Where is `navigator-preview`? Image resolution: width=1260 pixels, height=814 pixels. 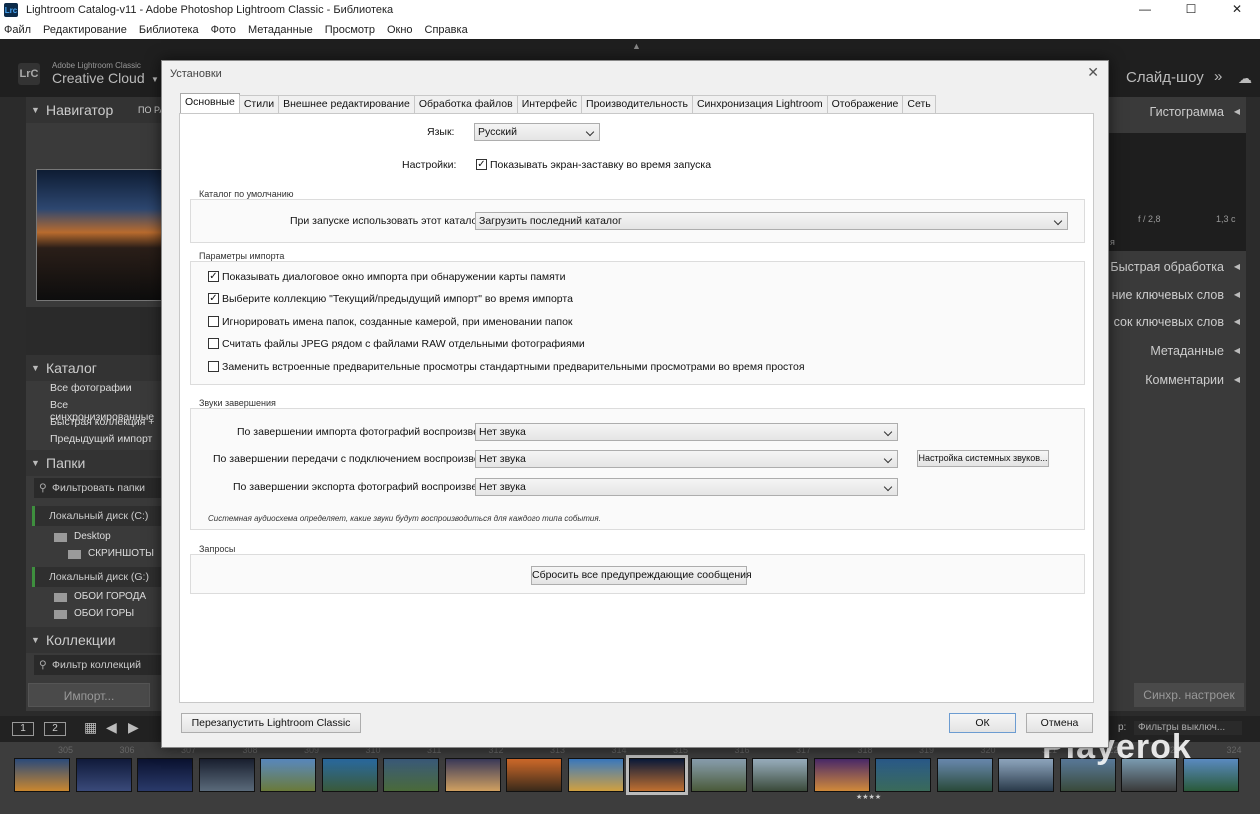 navigator-preview is located at coordinates (99, 235).